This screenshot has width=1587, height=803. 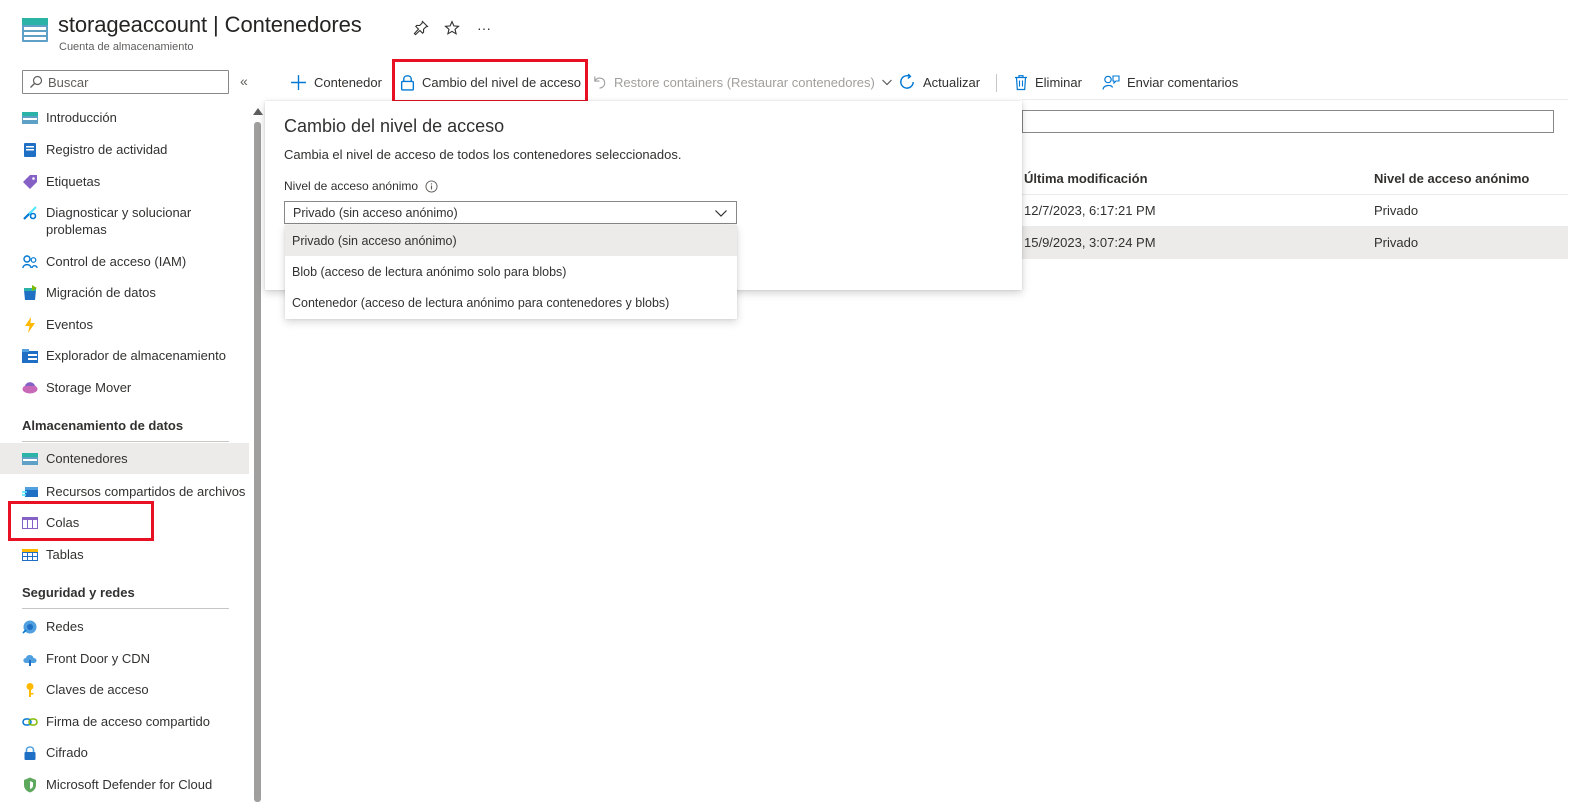 What do you see at coordinates (1090, 242) in the screenshot?
I see `cell-last-modified: 15/9/2023, 3:07:24 PM` at bounding box center [1090, 242].